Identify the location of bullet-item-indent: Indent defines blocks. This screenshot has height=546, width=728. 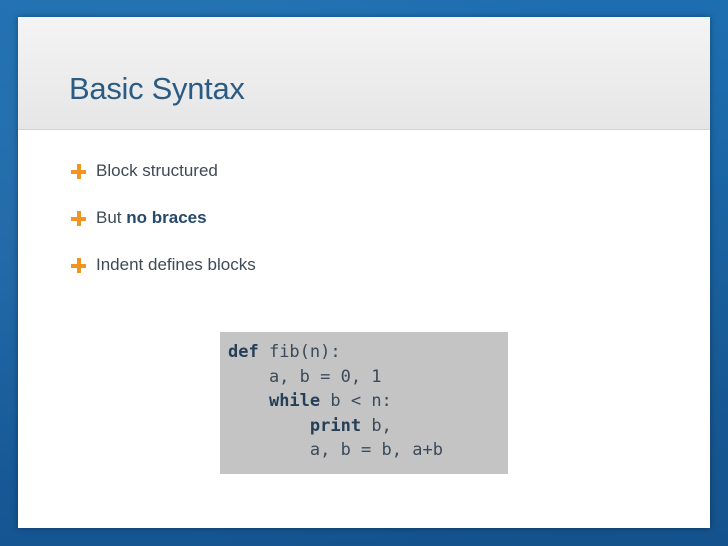
(162, 265).